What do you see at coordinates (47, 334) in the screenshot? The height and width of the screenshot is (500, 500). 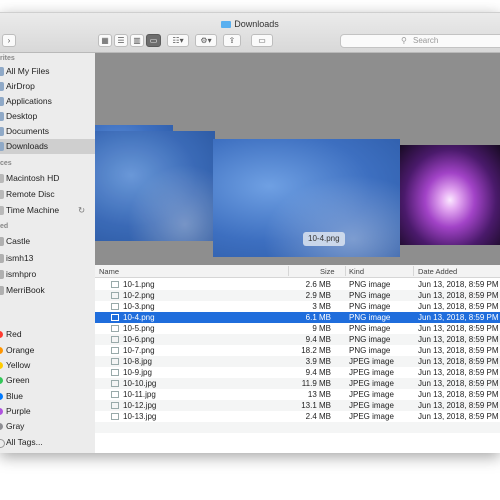 I see `sidebar-tag-red: Red` at bounding box center [47, 334].